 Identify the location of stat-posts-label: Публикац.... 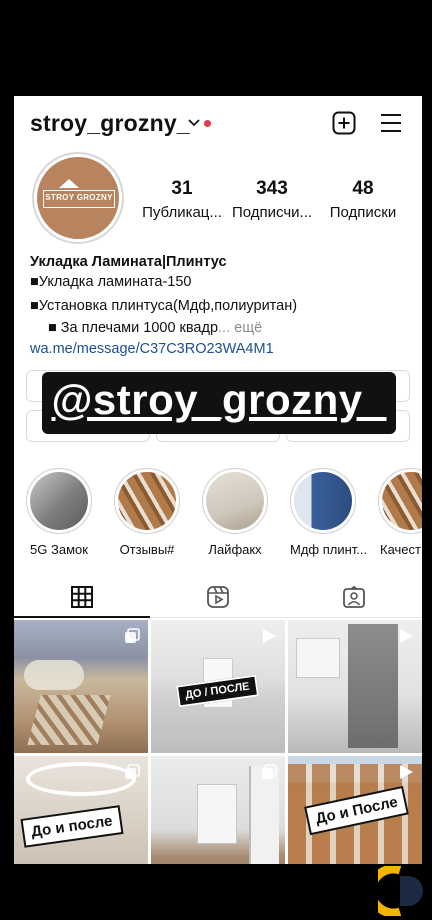
(182, 212).